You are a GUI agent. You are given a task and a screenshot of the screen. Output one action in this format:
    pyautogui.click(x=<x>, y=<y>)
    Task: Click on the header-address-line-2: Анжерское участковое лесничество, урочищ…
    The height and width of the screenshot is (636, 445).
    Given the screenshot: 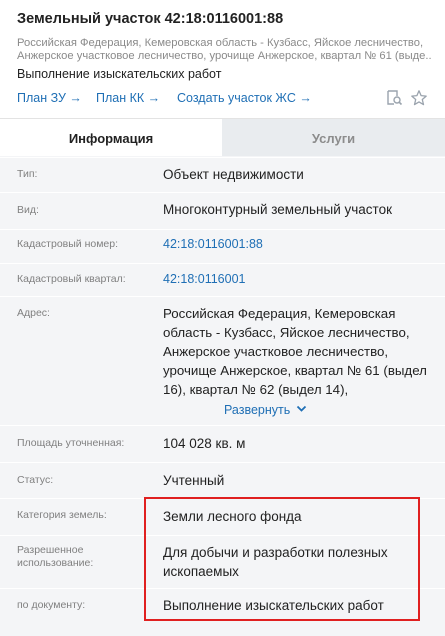 What is the action you would take?
    pyautogui.click(x=224, y=56)
    